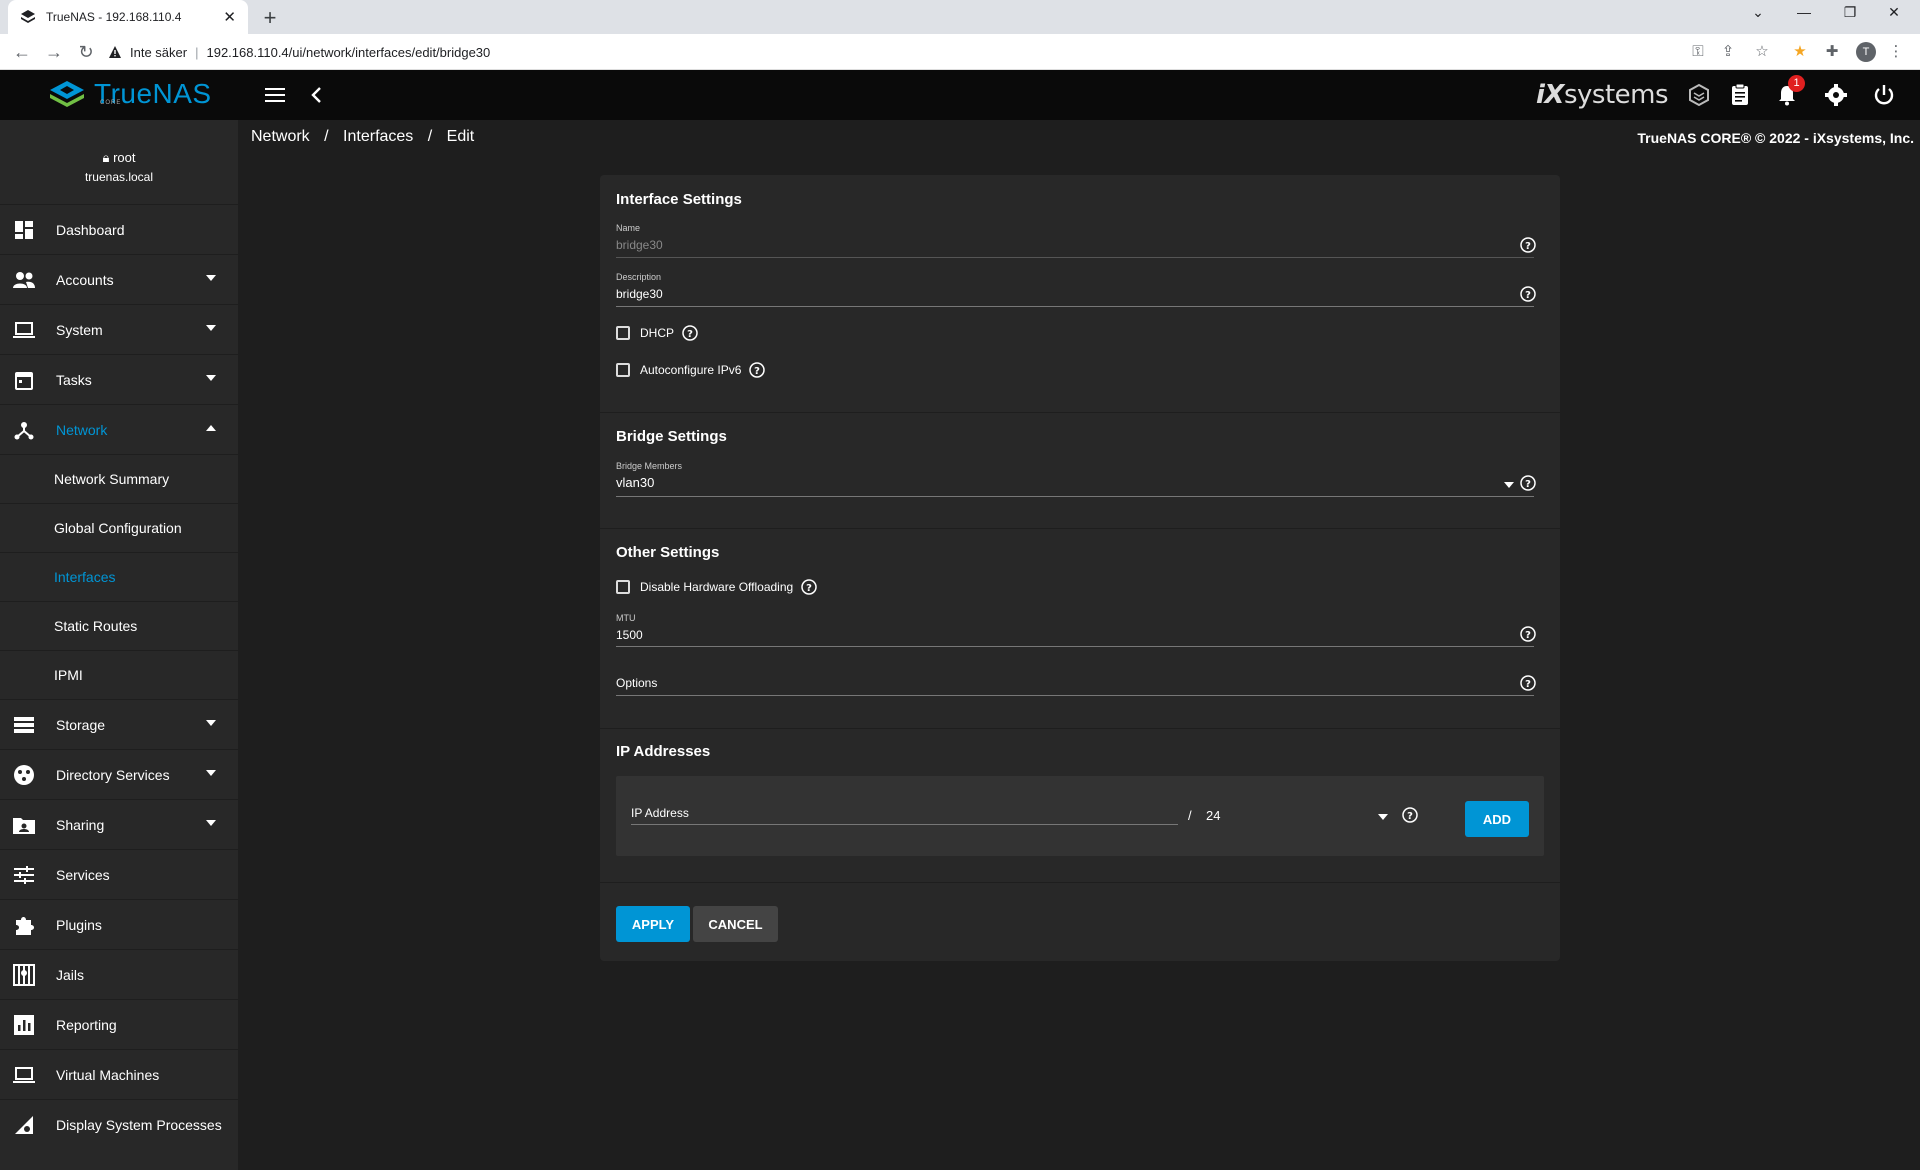 The width and height of the screenshot is (1920, 1170). Describe the element at coordinates (1213, 815) in the screenshot. I see `netmask-select: 24` at that location.